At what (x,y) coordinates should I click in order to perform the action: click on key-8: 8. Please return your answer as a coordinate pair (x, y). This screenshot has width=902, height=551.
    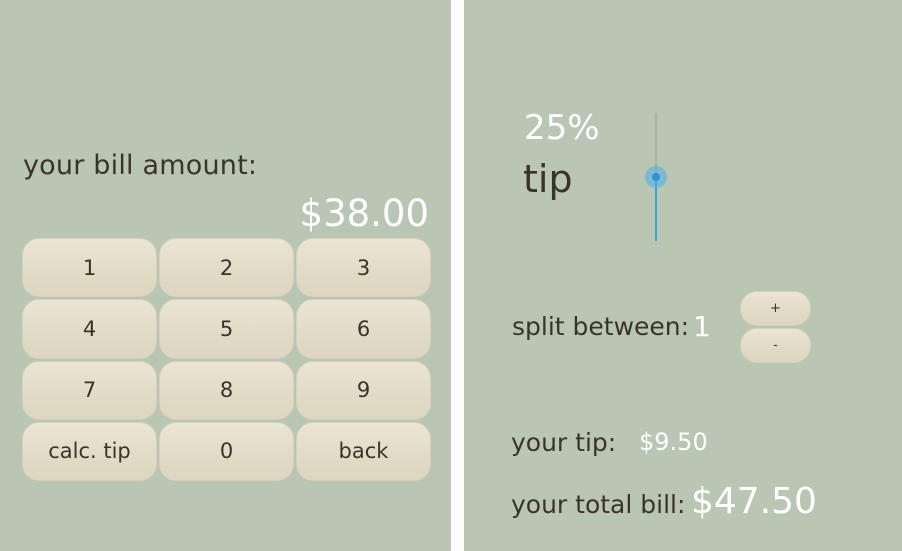
    Looking at the image, I should click on (226, 390).